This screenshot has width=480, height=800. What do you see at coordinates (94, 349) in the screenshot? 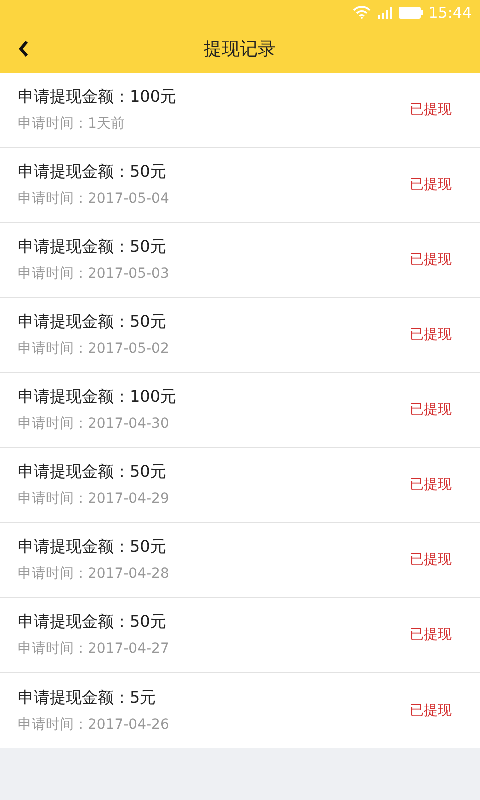
I see `time-text: 申请时间：2017-05-02` at bounding box center [94, 349].